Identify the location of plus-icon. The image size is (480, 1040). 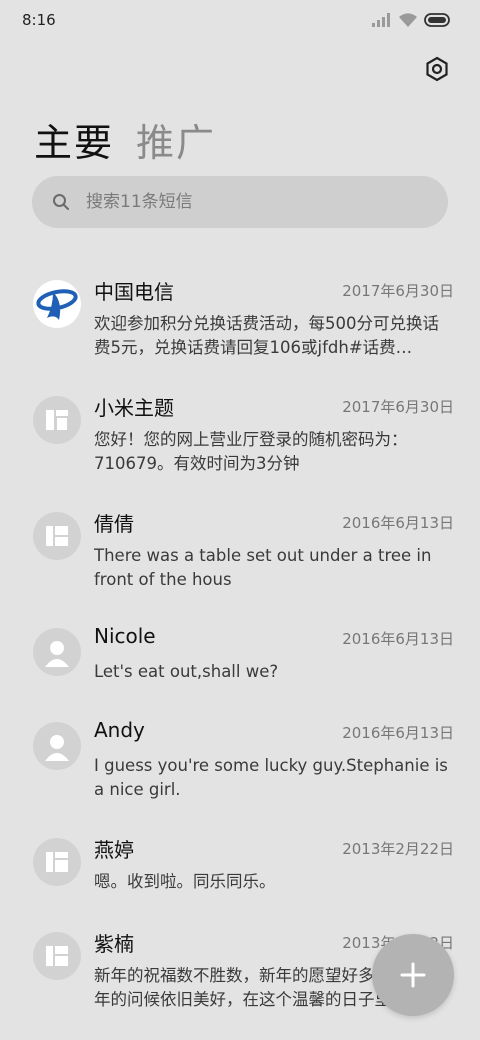
(413, 975).